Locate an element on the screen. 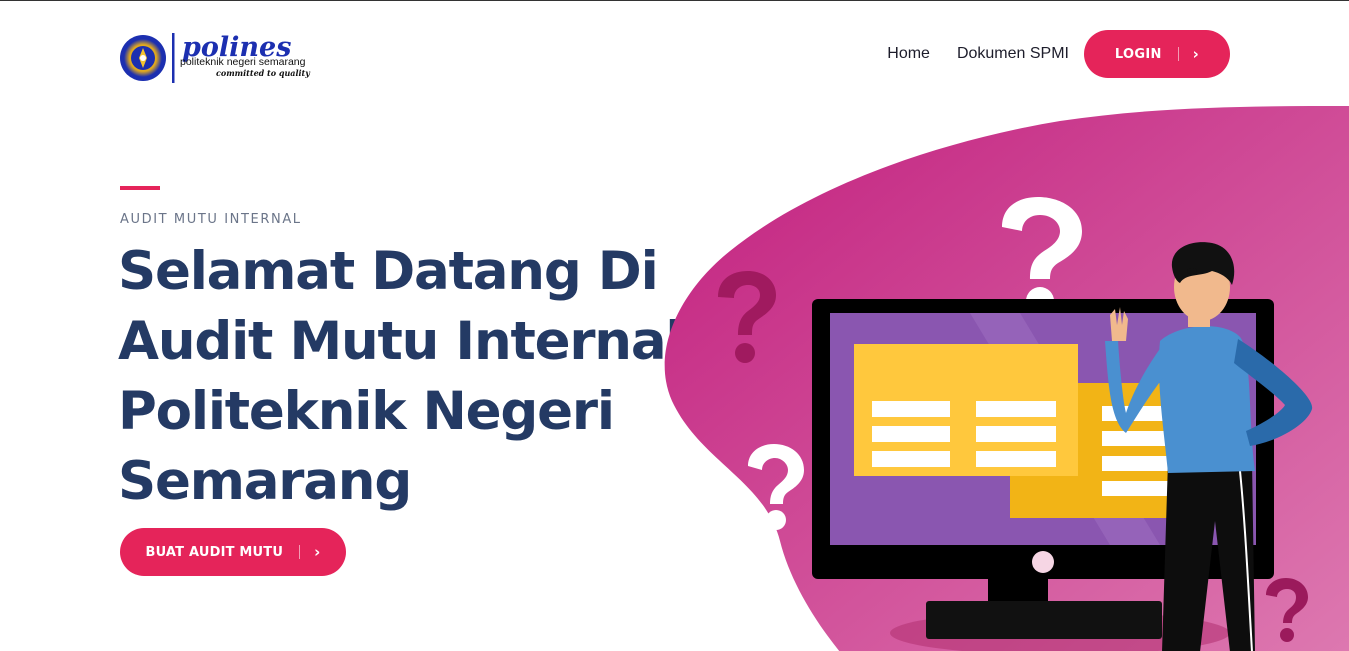 Image resolution: width=1349 pixels, height=651 pixels. cta-button-label: BUAT AUDIT MUTU is located at coordinates (214, 552).